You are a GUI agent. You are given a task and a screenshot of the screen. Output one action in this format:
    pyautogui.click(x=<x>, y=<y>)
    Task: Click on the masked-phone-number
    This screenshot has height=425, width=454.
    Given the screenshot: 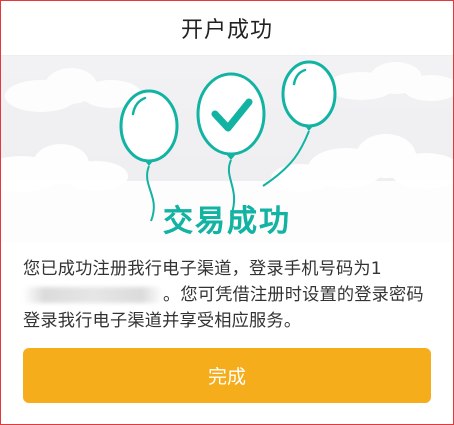 What is the action you would take?
    pyautogui.click(x=93, y=295)
    